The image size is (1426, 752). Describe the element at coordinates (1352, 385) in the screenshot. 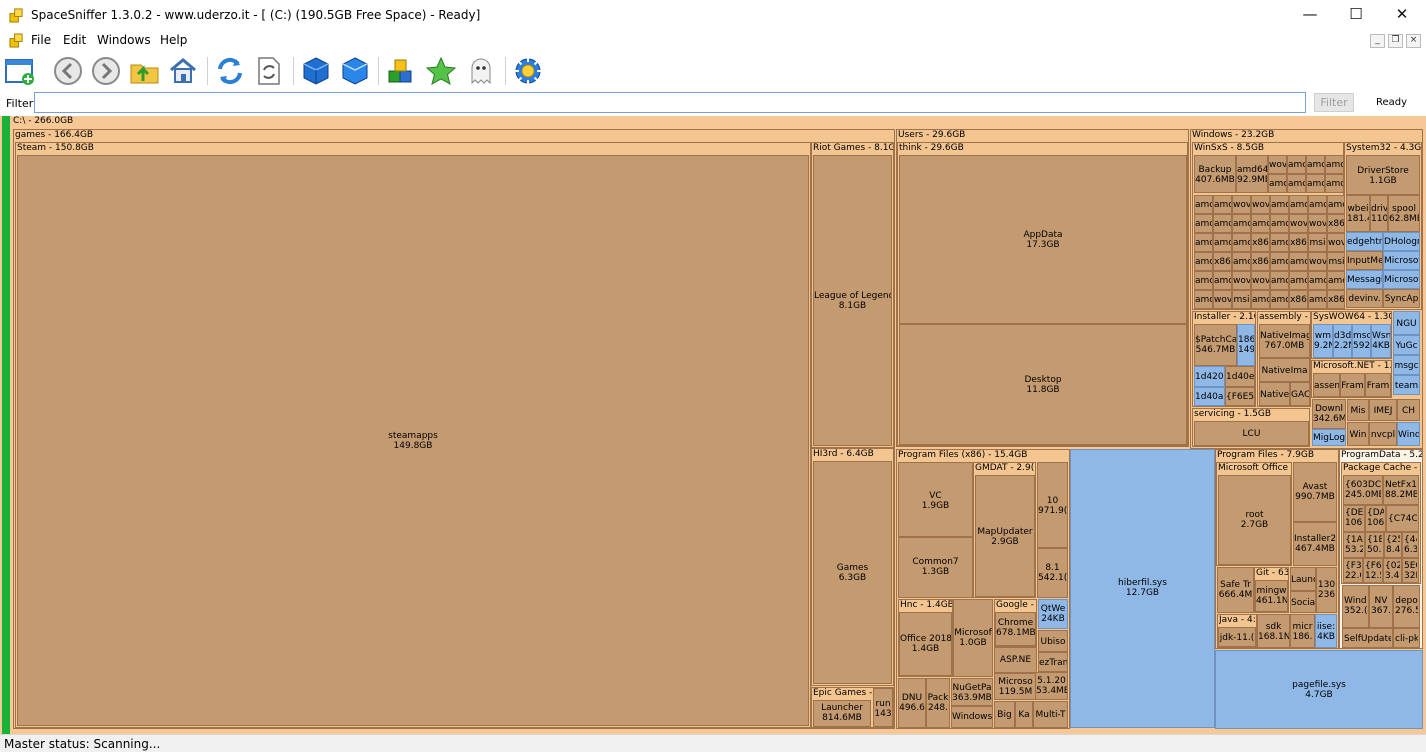

I see `folder-framework1: Fram` at that location.